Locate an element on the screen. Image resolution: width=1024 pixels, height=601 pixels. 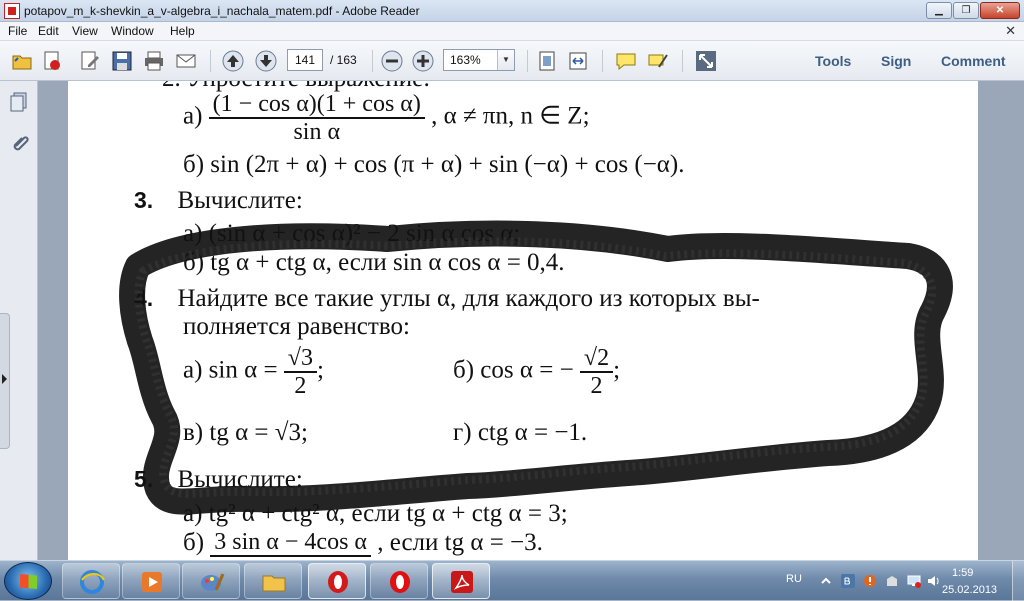
item5b: б) 3 sin α − 4cos α , если tg α = −3. is located at coordinates (363, 543).